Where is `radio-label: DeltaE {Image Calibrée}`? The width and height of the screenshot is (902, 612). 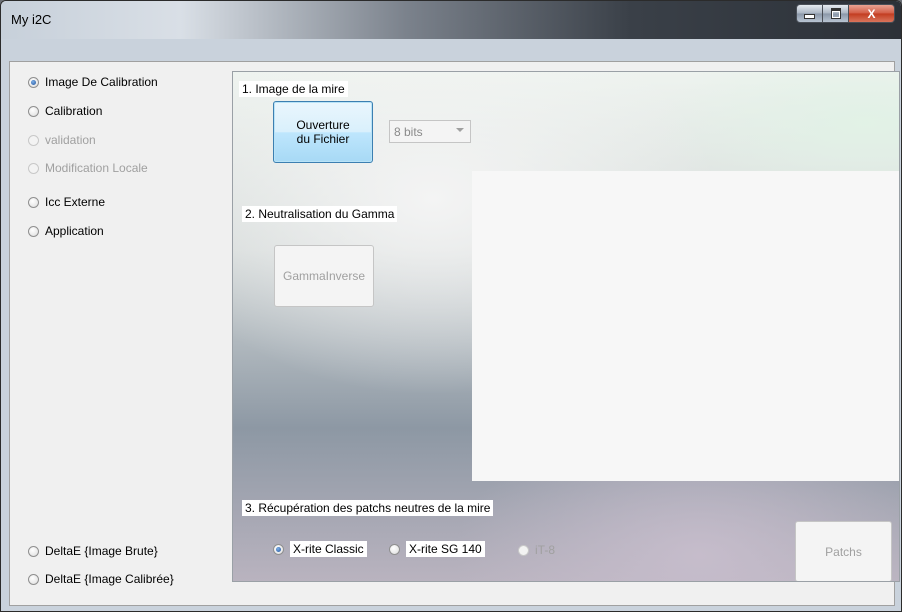
radio-label: DeltaE {Image Calibrée} is located at coordinates (109, 579).